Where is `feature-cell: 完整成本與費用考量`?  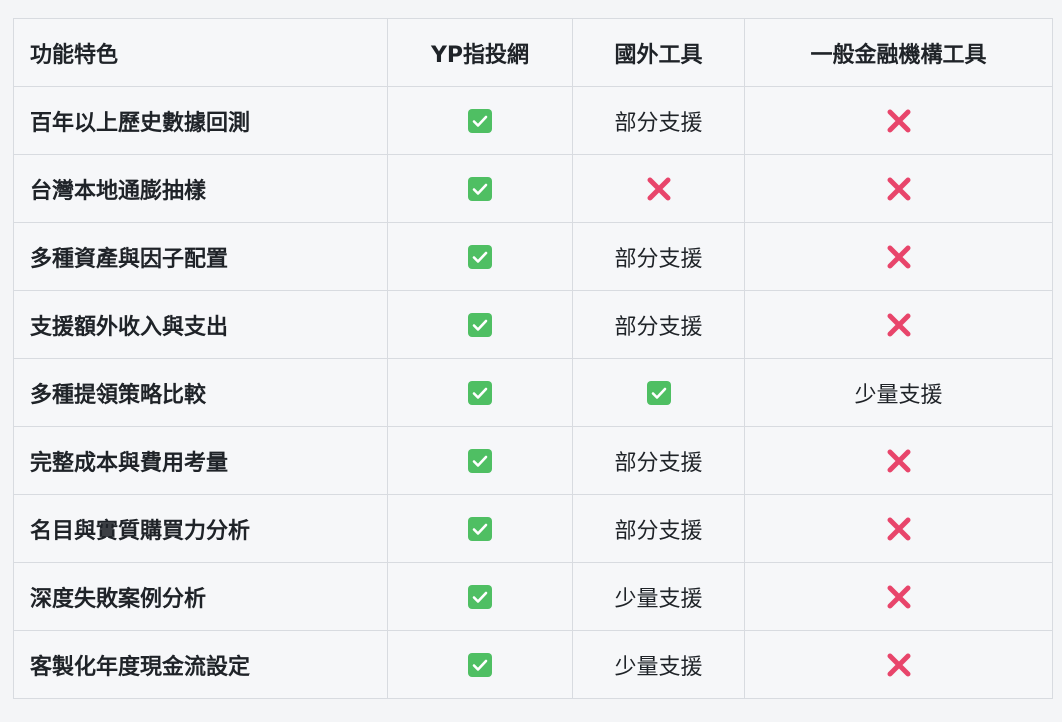
feature-cell: 完整成本與費用考量 is located at coordinates (200, 460).